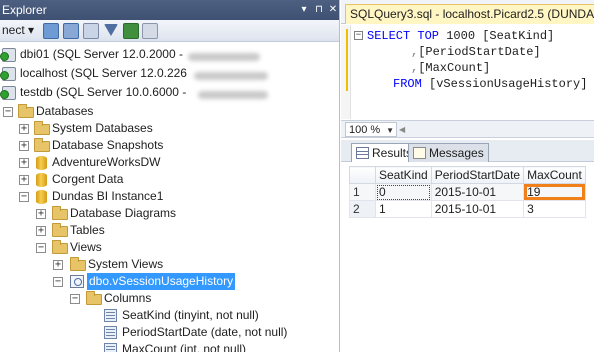  I want to click on table-row: 1 0 2015-10-01 19, so click(467, 192).